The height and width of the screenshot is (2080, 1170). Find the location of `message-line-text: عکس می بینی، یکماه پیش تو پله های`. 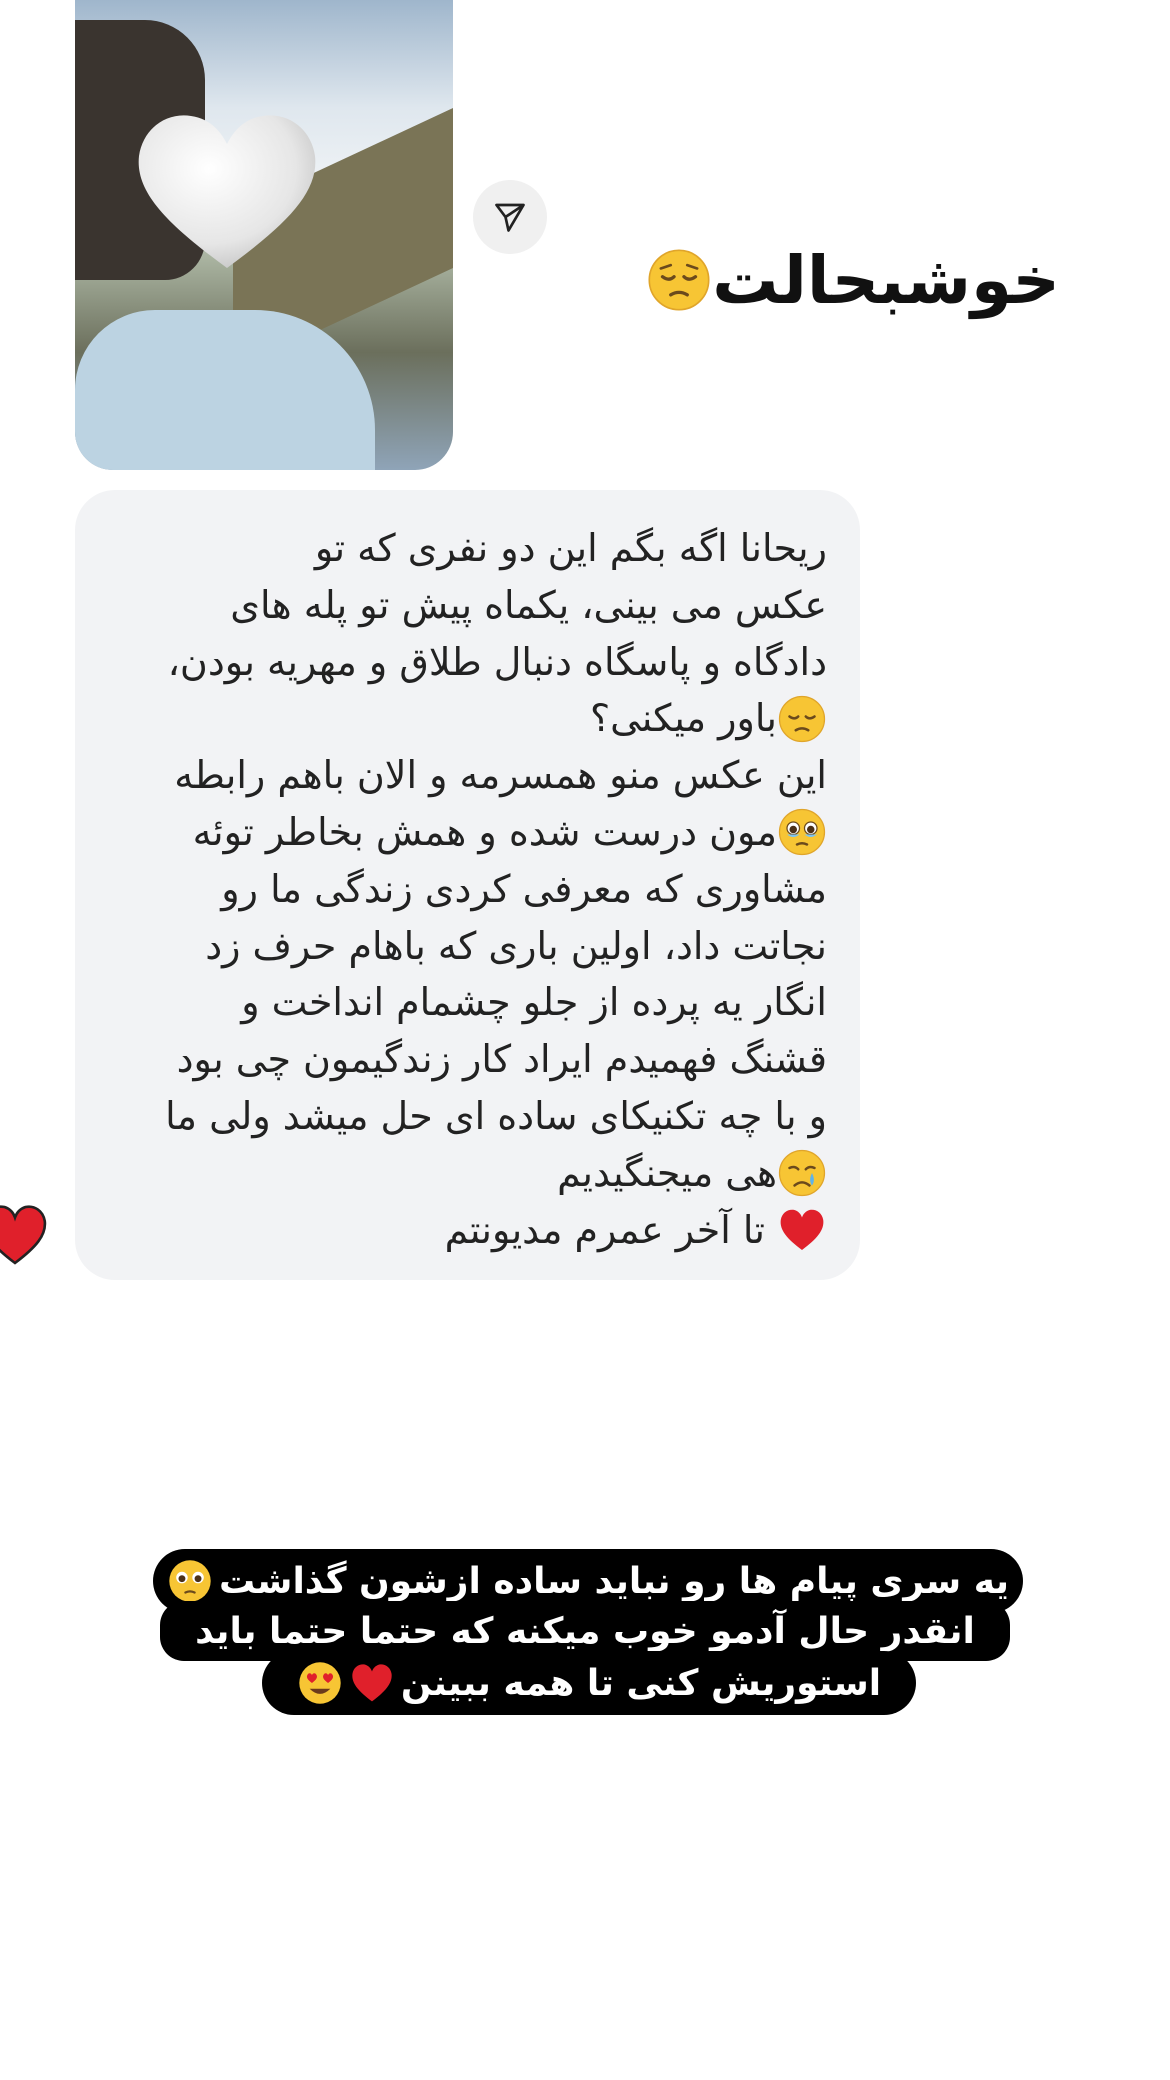

message-line-text: عکس می بینی، یکماه پیش تو پله های is located at coordinates (528, 604).